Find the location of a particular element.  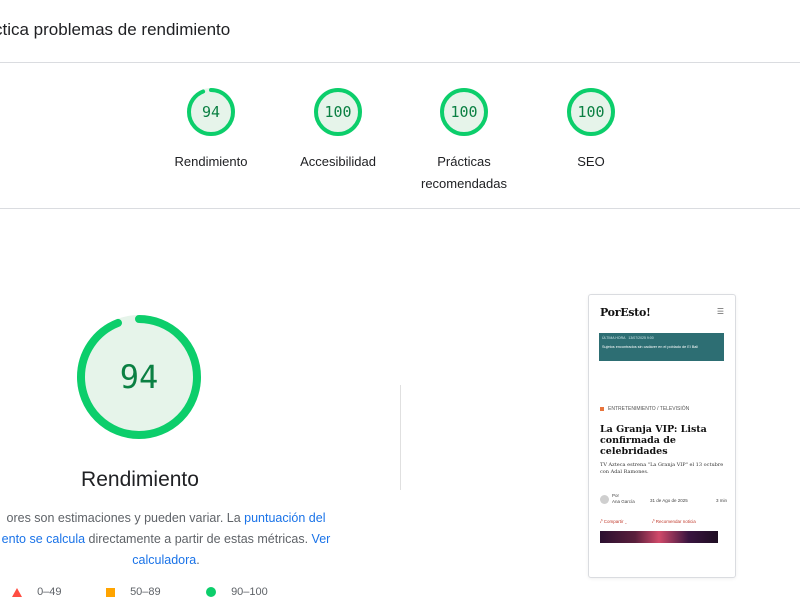

legend-range: 50–89 is located at coordinates (145, 592).